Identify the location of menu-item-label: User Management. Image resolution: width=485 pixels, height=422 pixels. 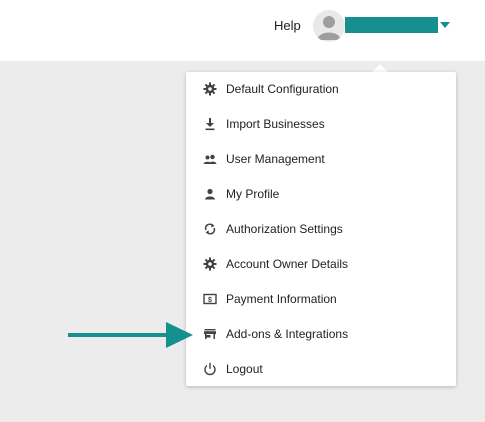
(275, 159).